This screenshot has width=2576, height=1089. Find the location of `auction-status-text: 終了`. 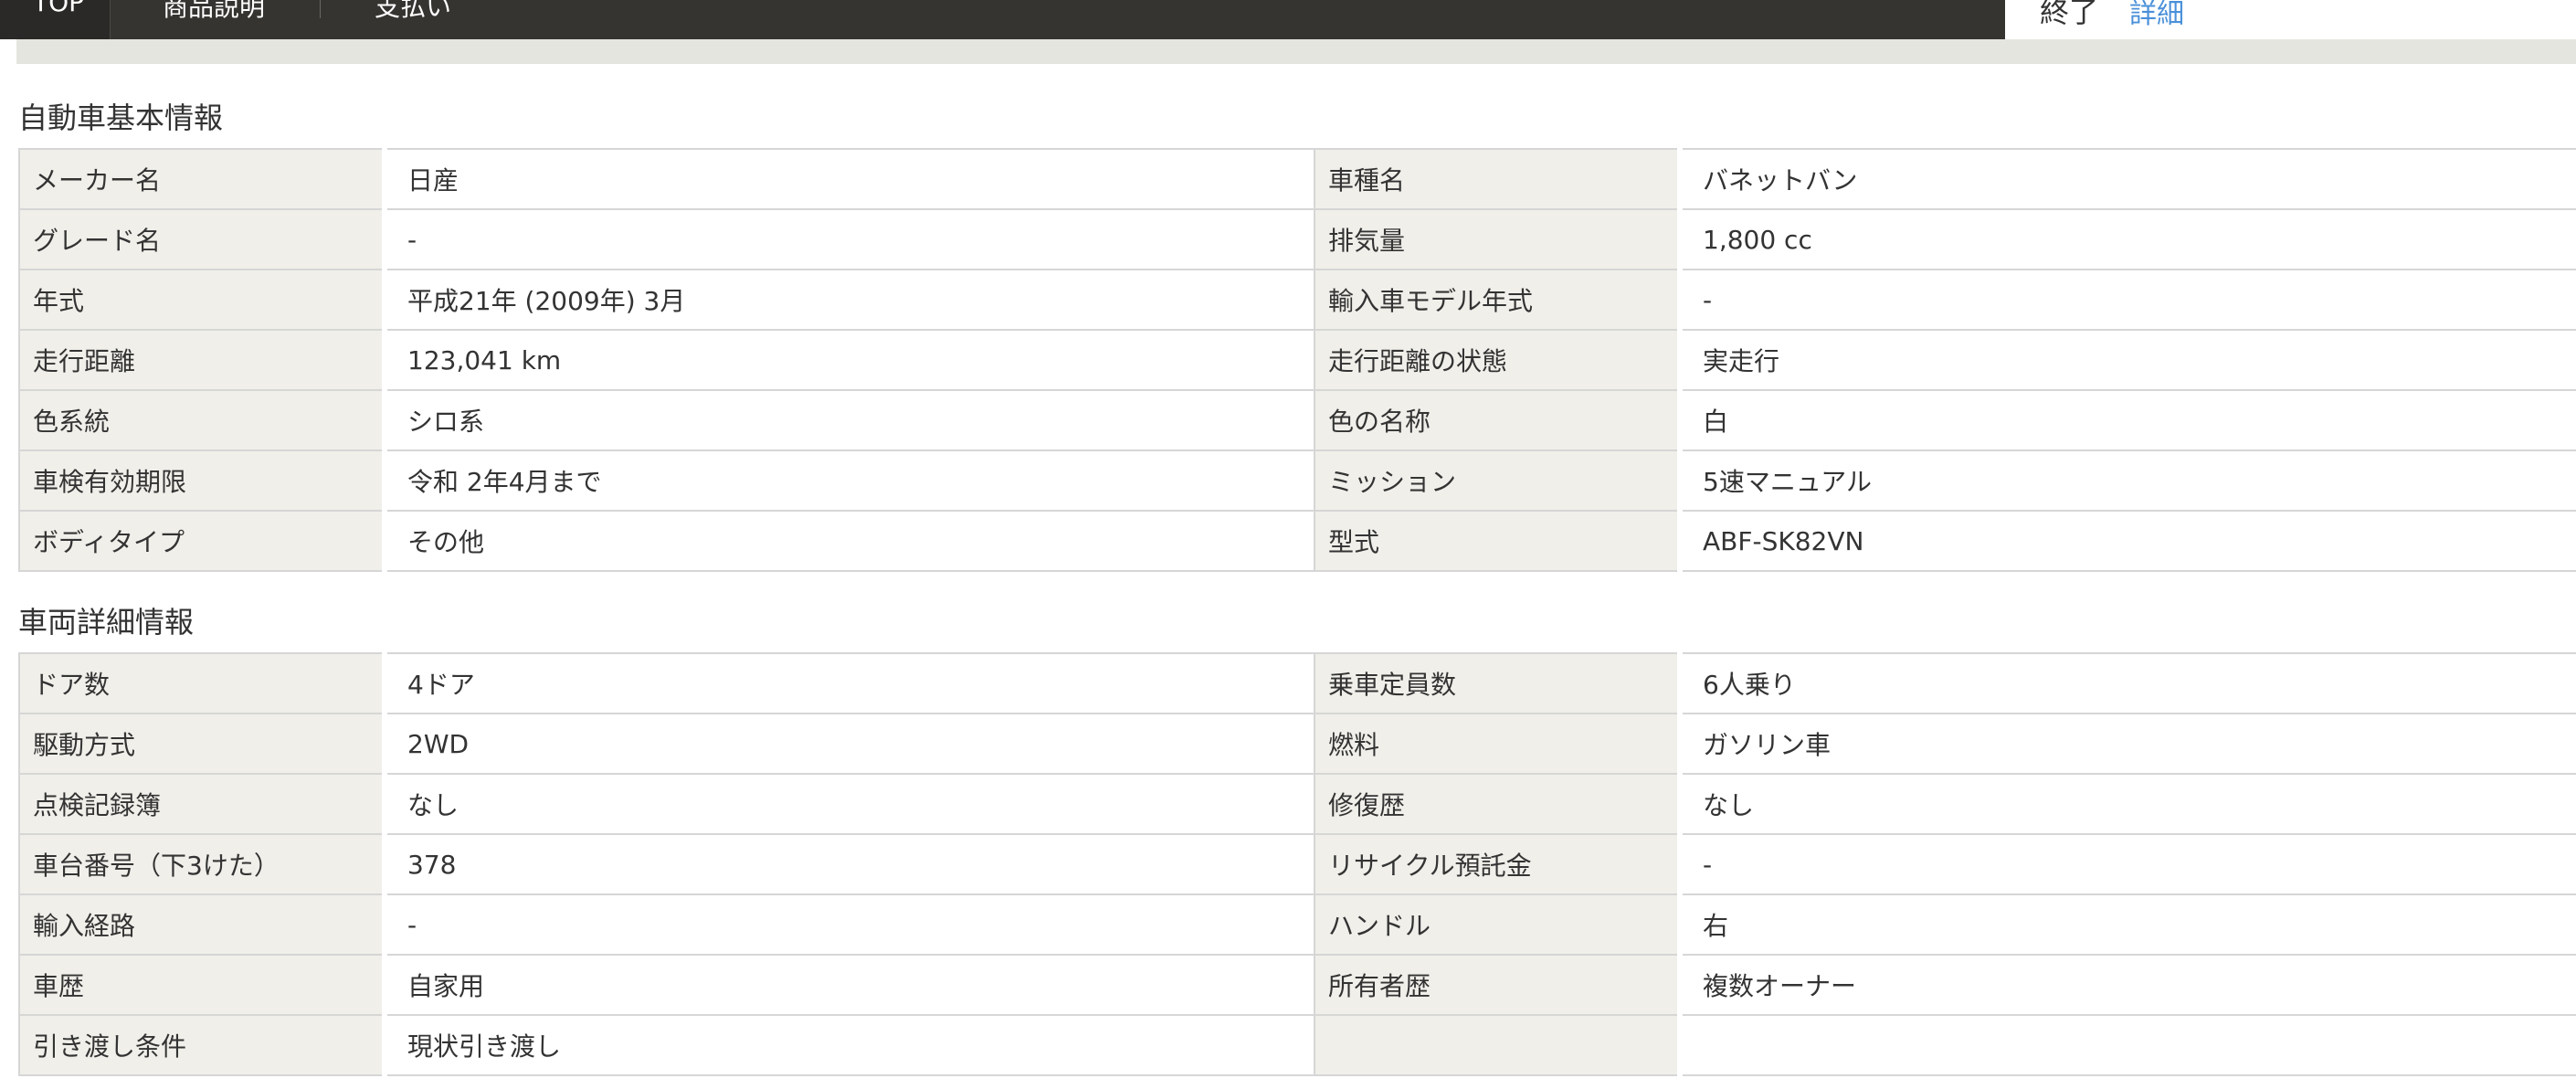

auction-status-text: 終了 is located at coordinates (2069, 15).